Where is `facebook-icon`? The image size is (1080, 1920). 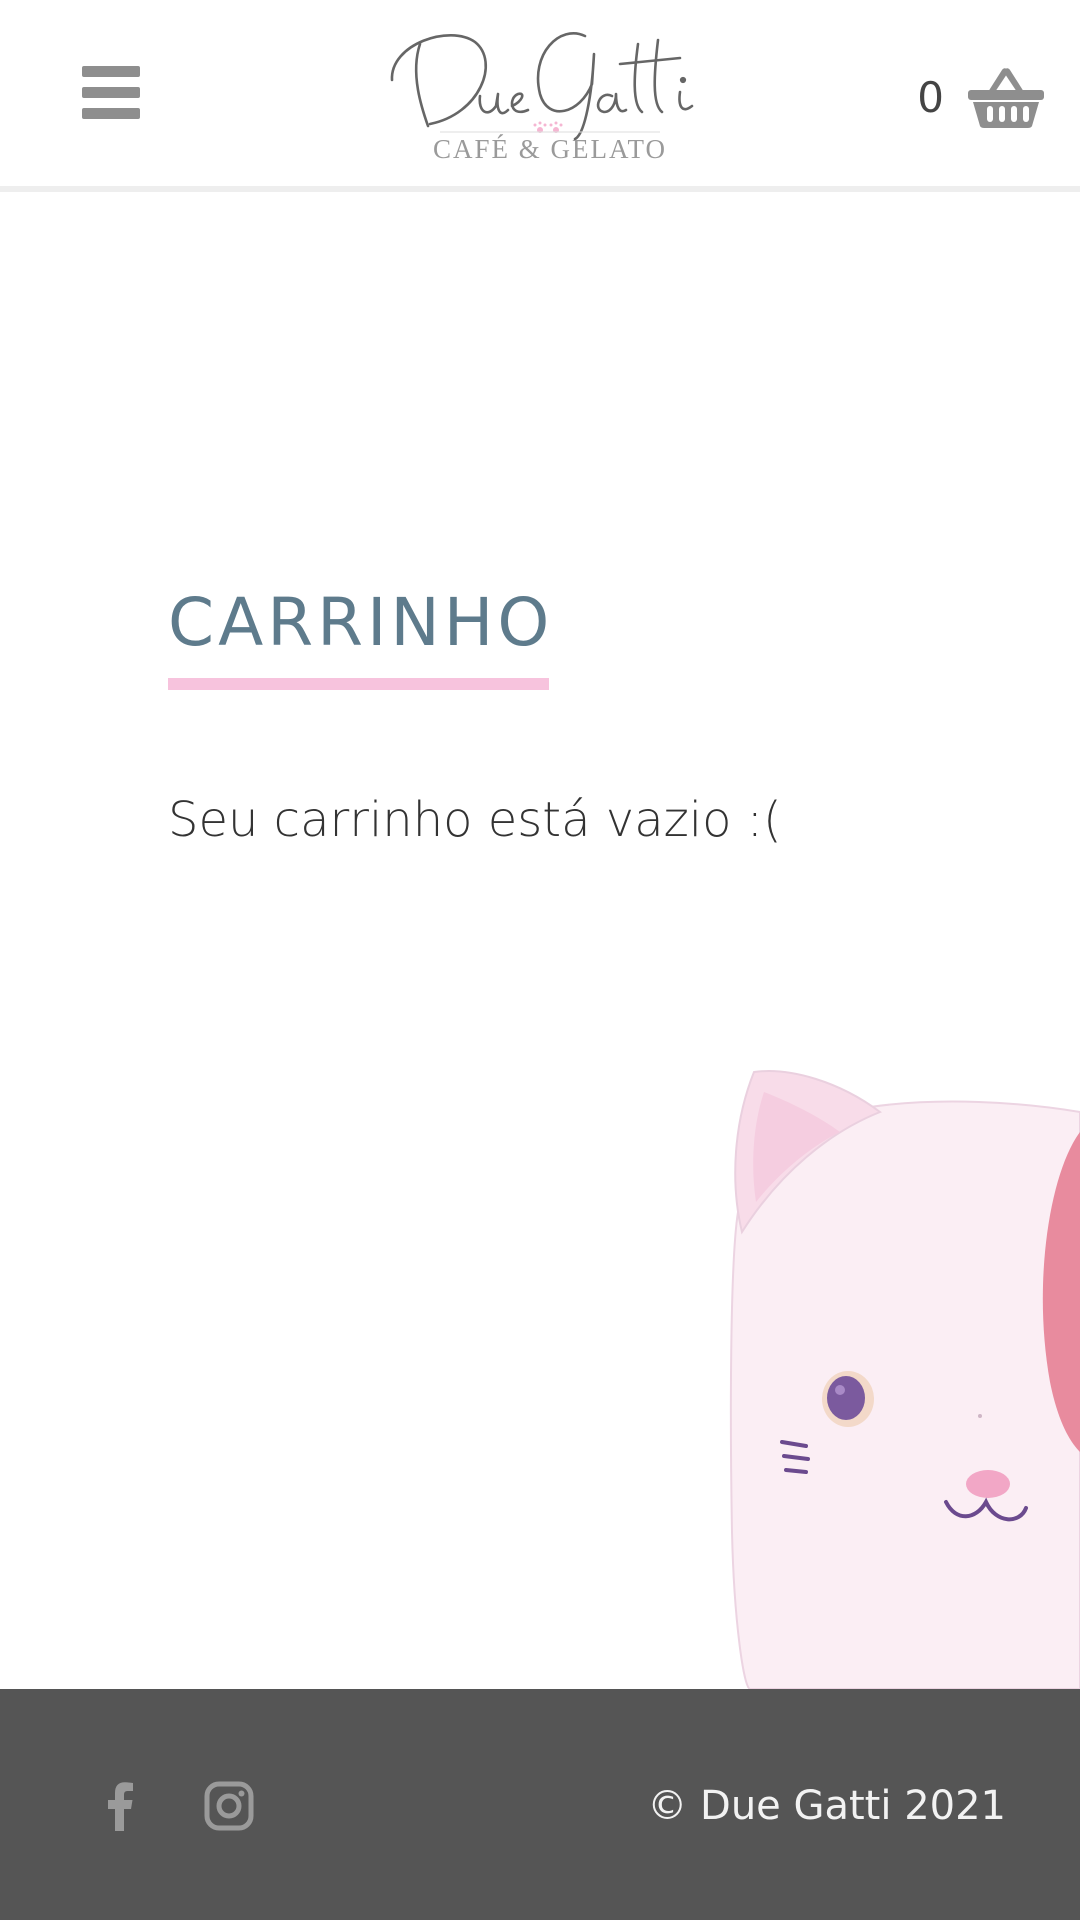
facebook-icon is located at coordinates (120, 1806).